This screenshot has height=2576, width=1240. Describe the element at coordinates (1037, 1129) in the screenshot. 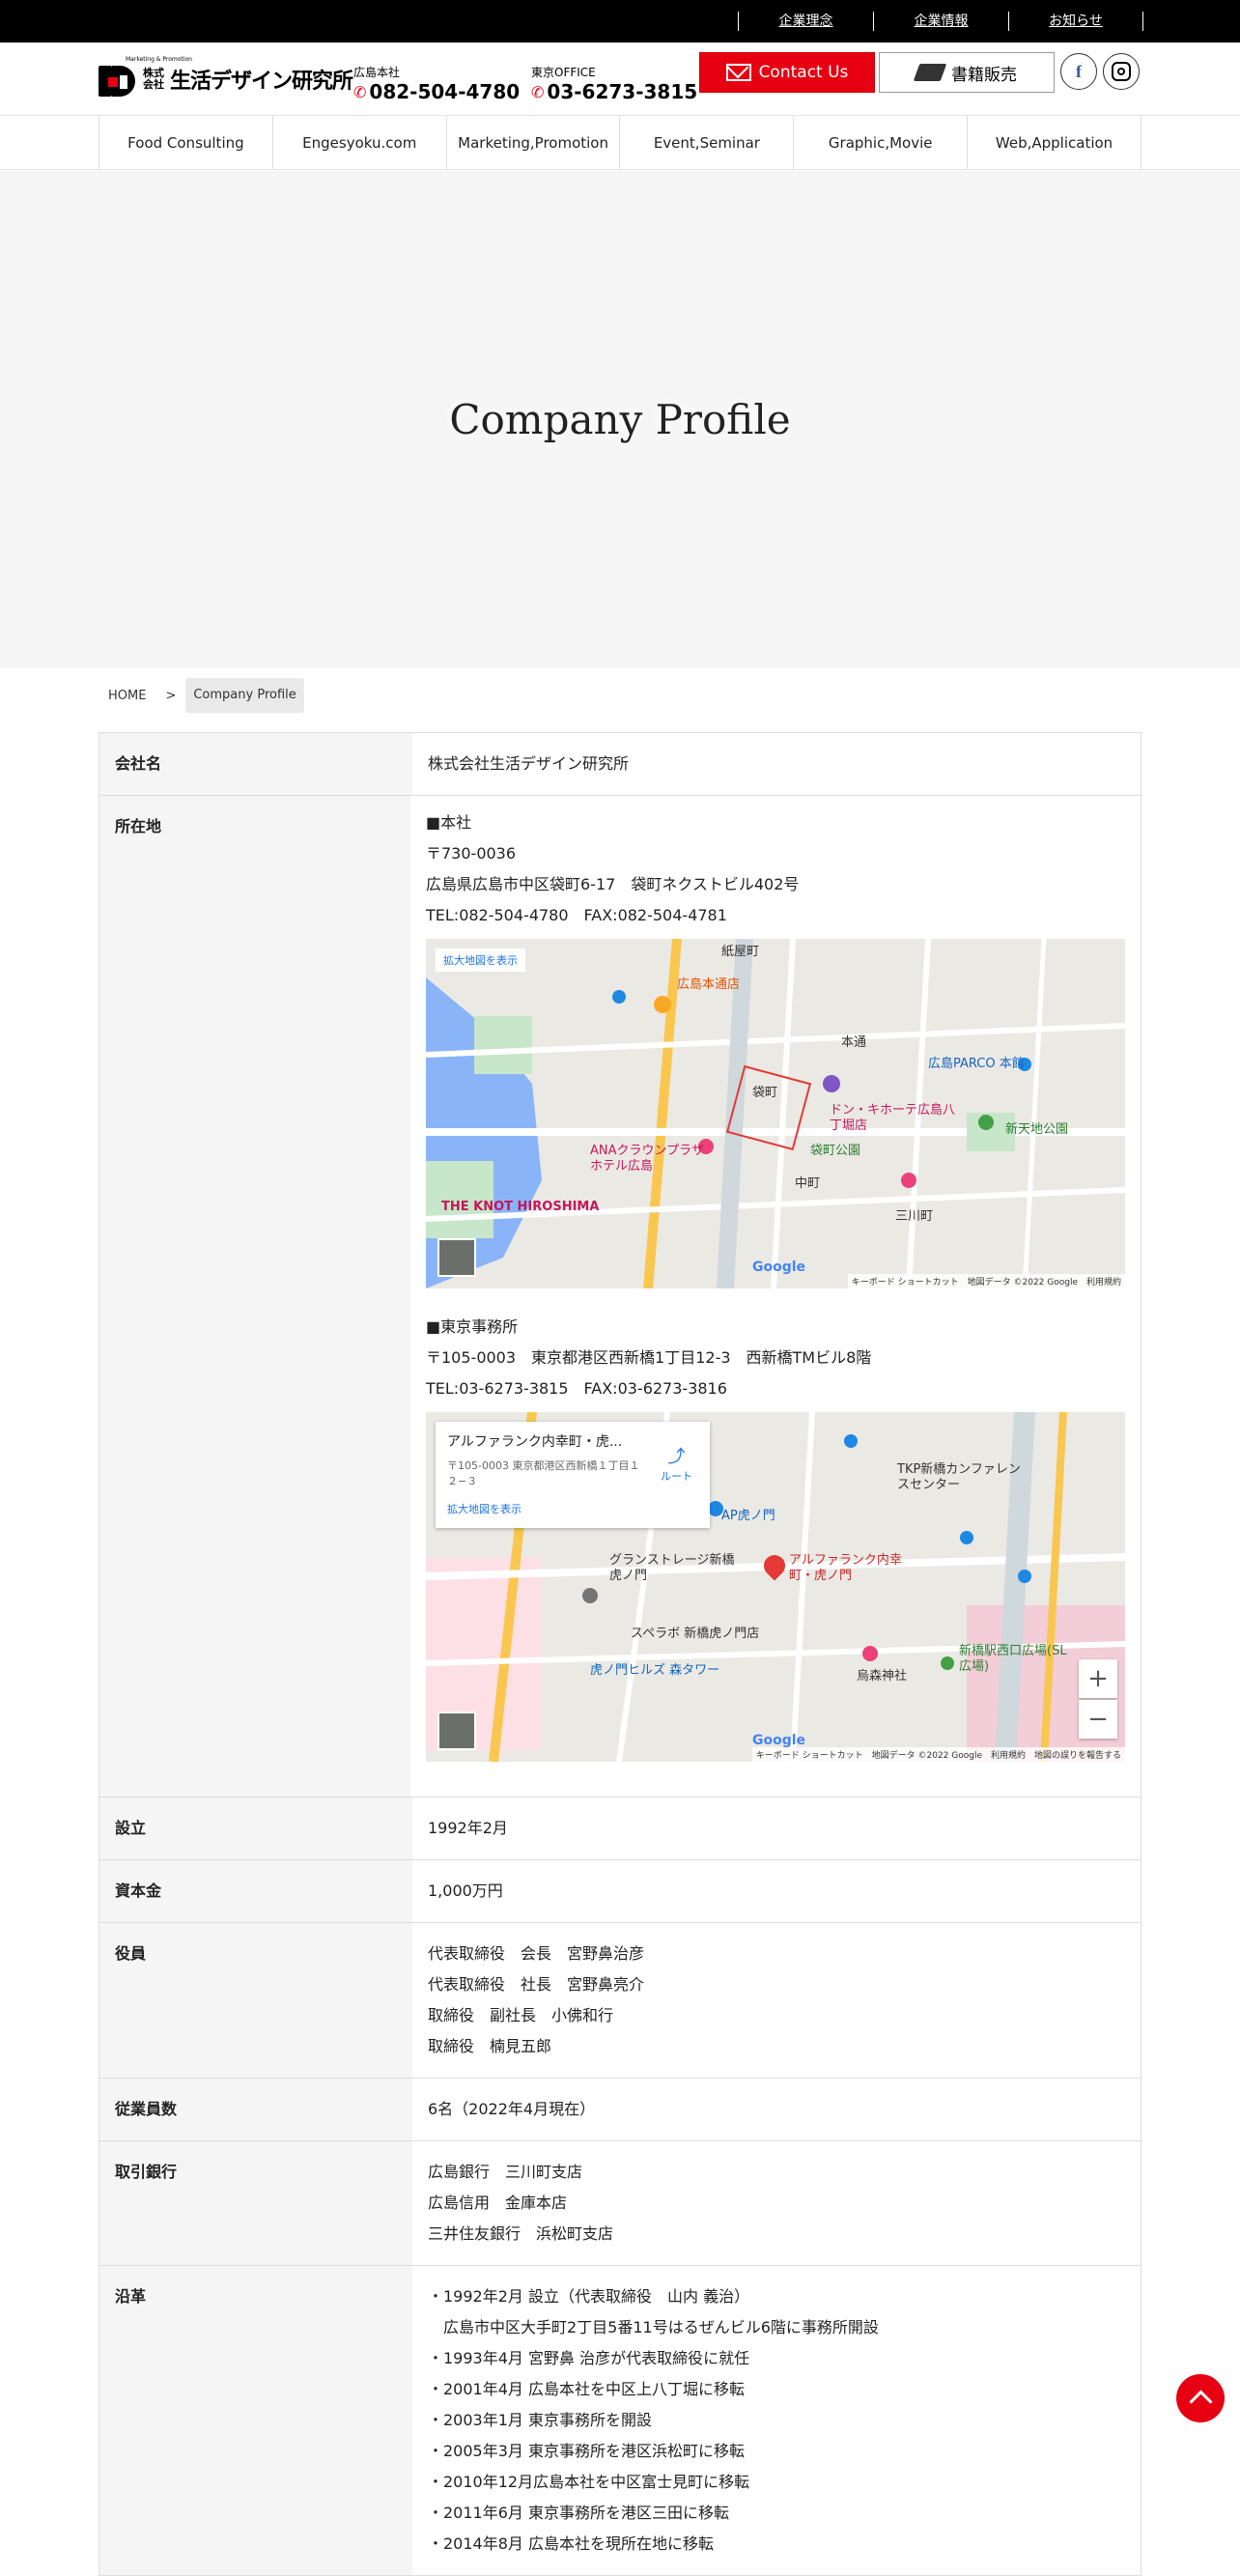

I see `map-label: 新天地公園` at that location.